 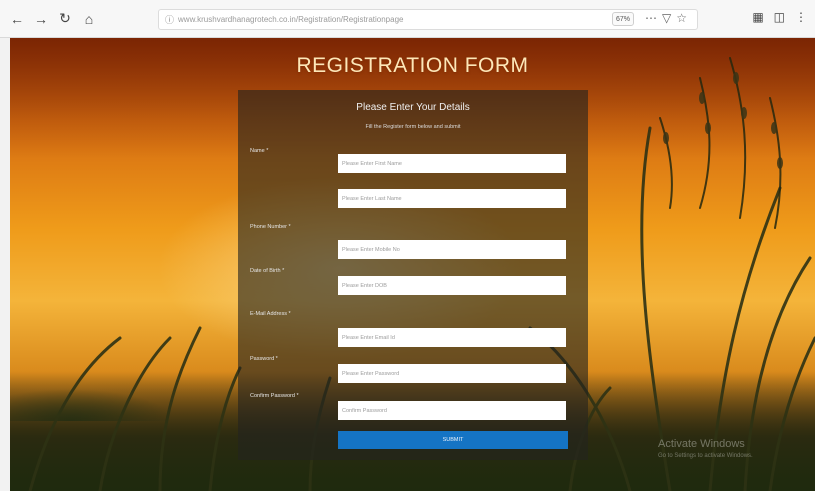 I want to click on nav-buttons: ← → ↻ ⌂, so click(x=50, y=19).